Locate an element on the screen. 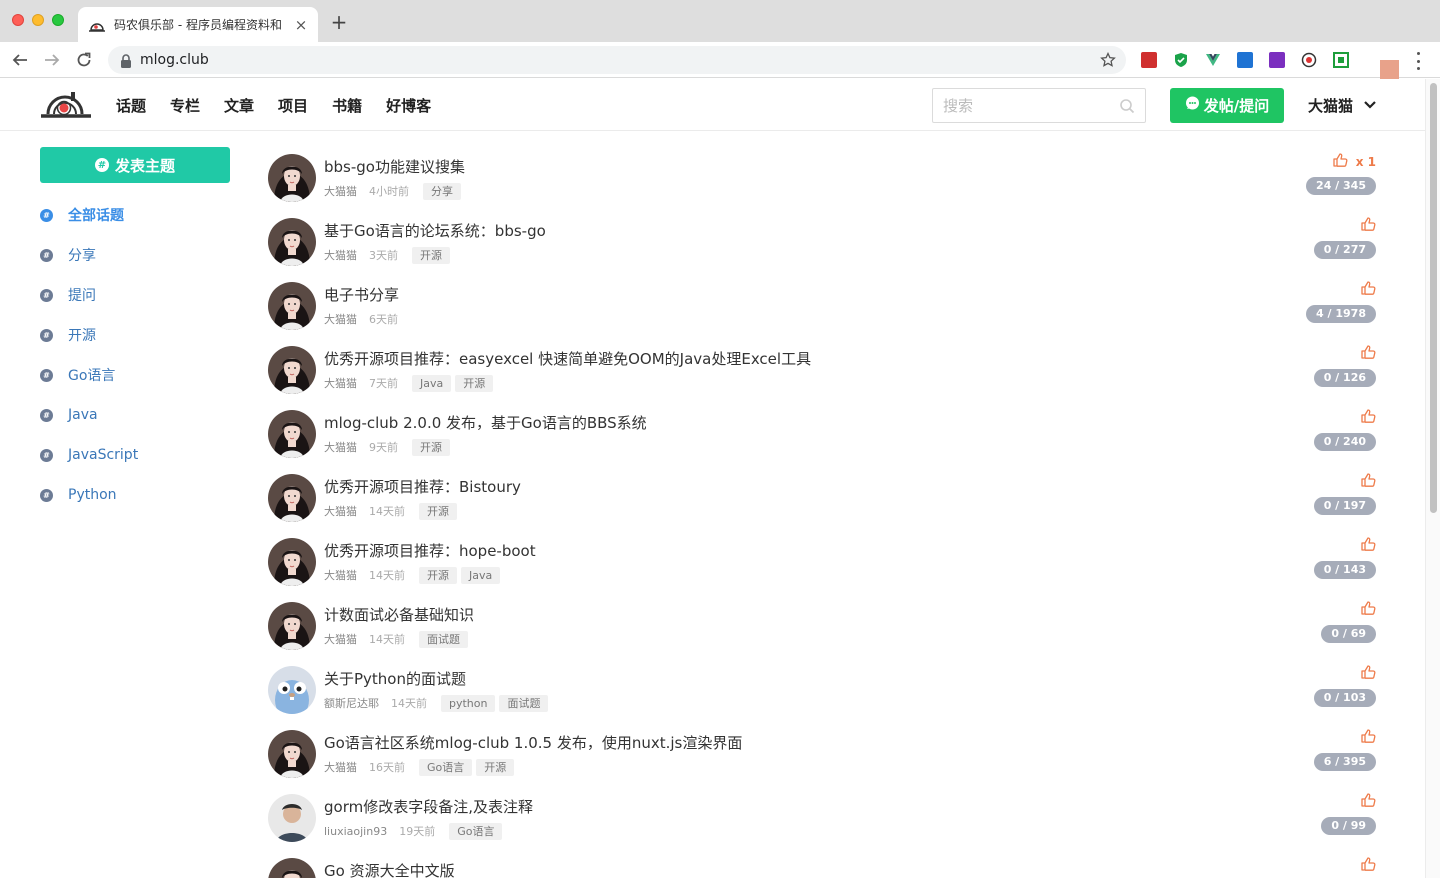  tab-close-icon: × is located at coordinates (301, 25).